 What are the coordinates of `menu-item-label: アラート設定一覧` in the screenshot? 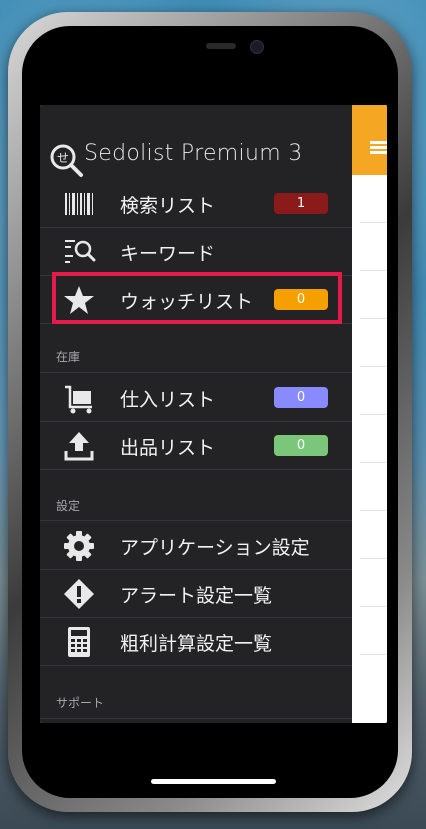 It's located at (196, 596).